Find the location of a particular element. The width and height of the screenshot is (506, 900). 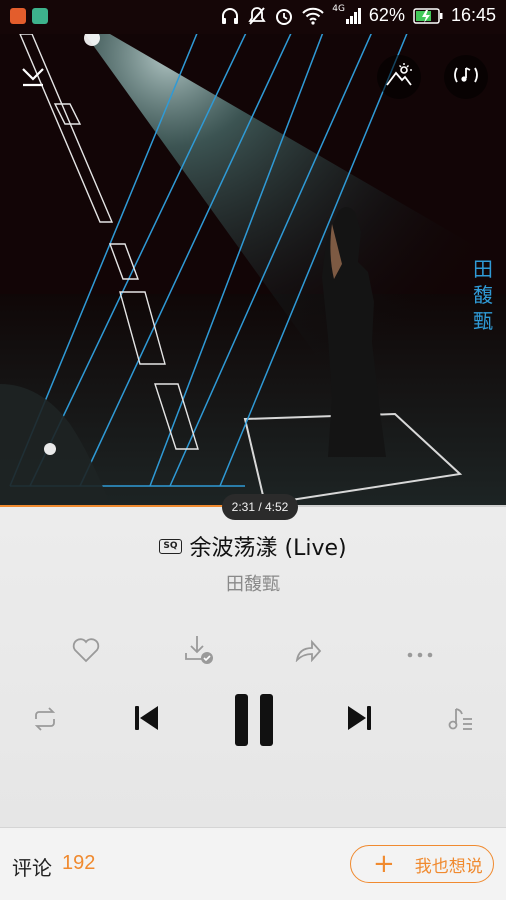

battery-icon is located at coordinates (428, 15).